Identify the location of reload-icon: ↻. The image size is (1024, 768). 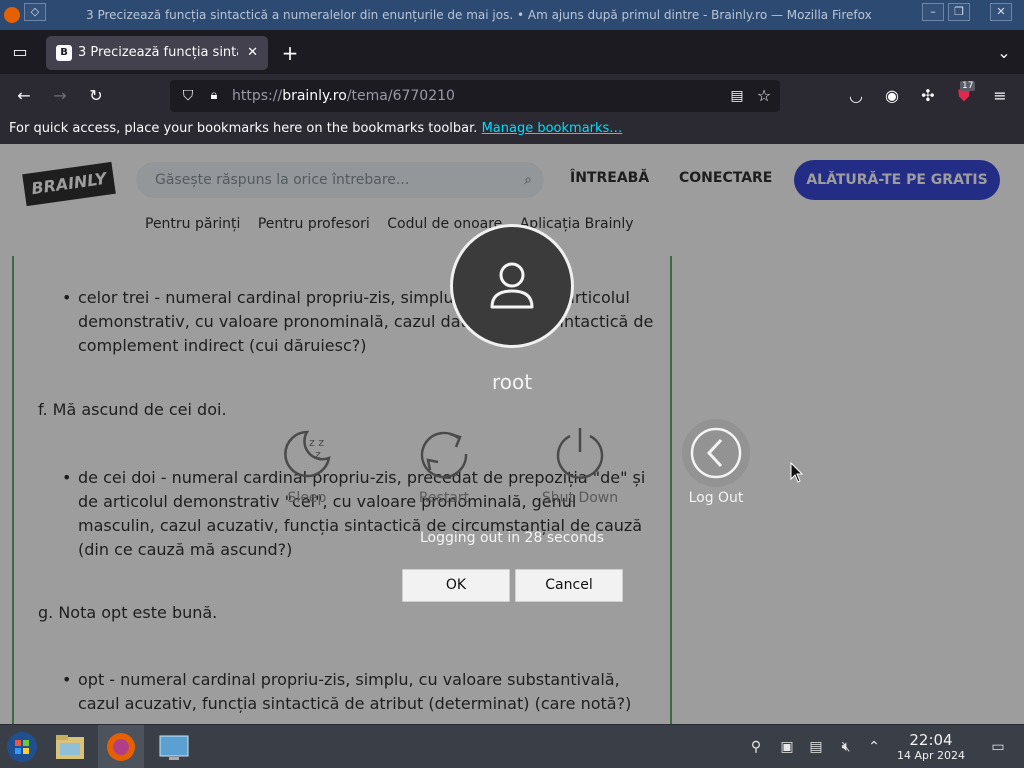
(96, 96).